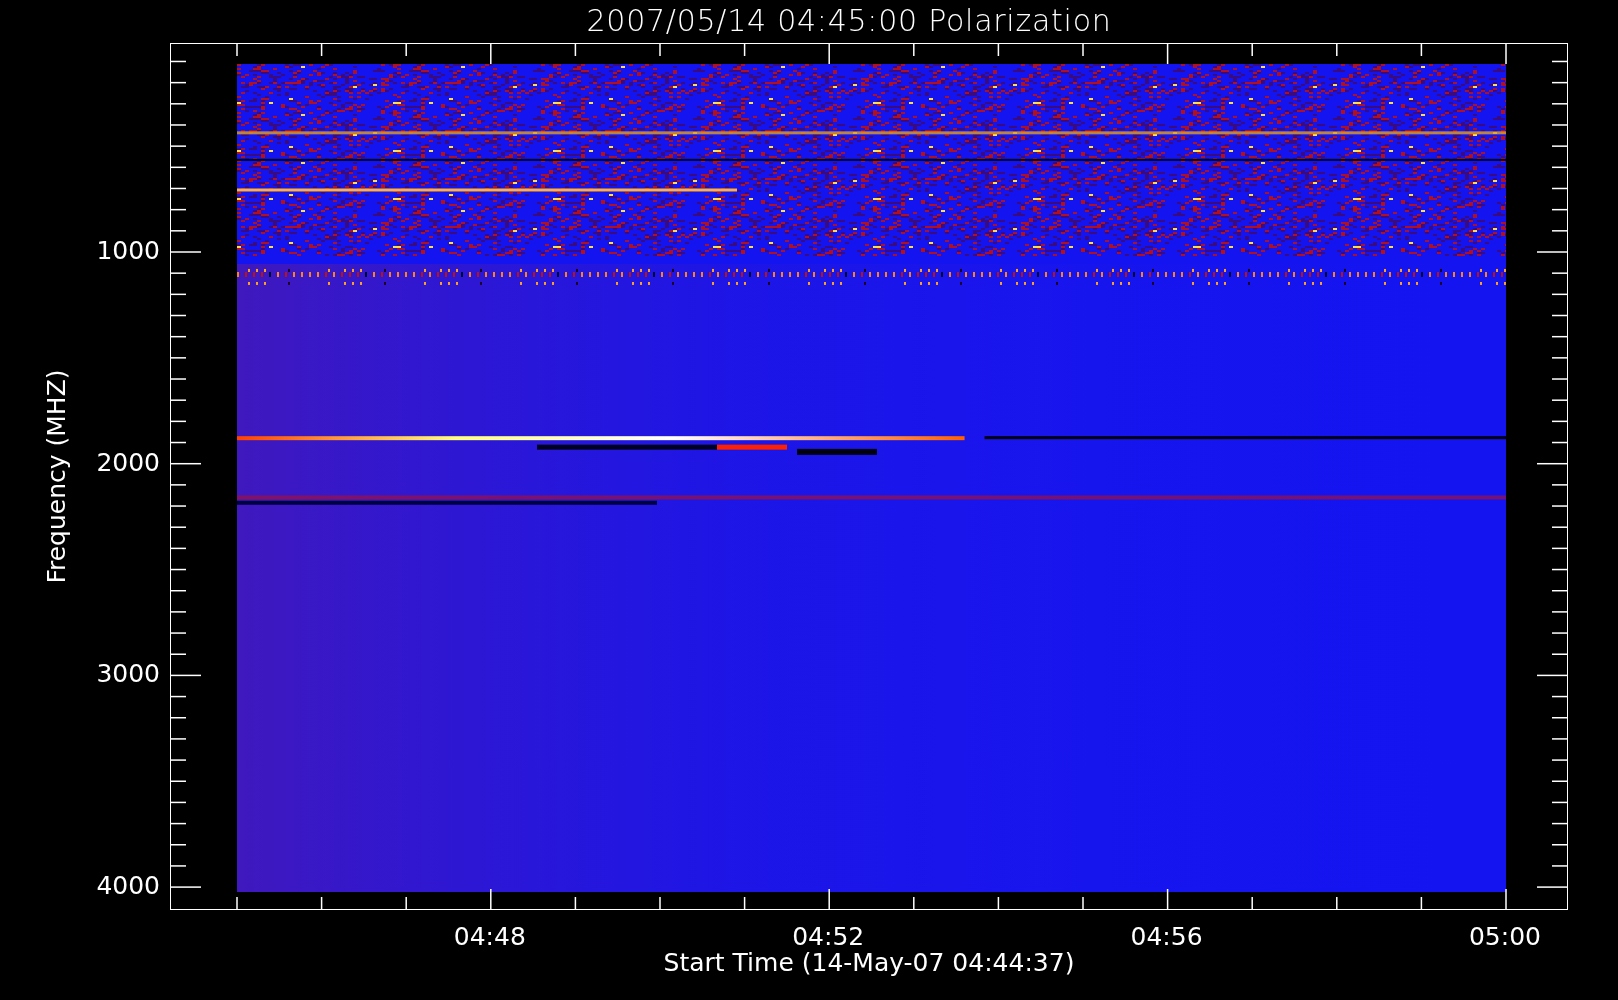  I want to click on y-tick-label: 3000, so click(127, 674).